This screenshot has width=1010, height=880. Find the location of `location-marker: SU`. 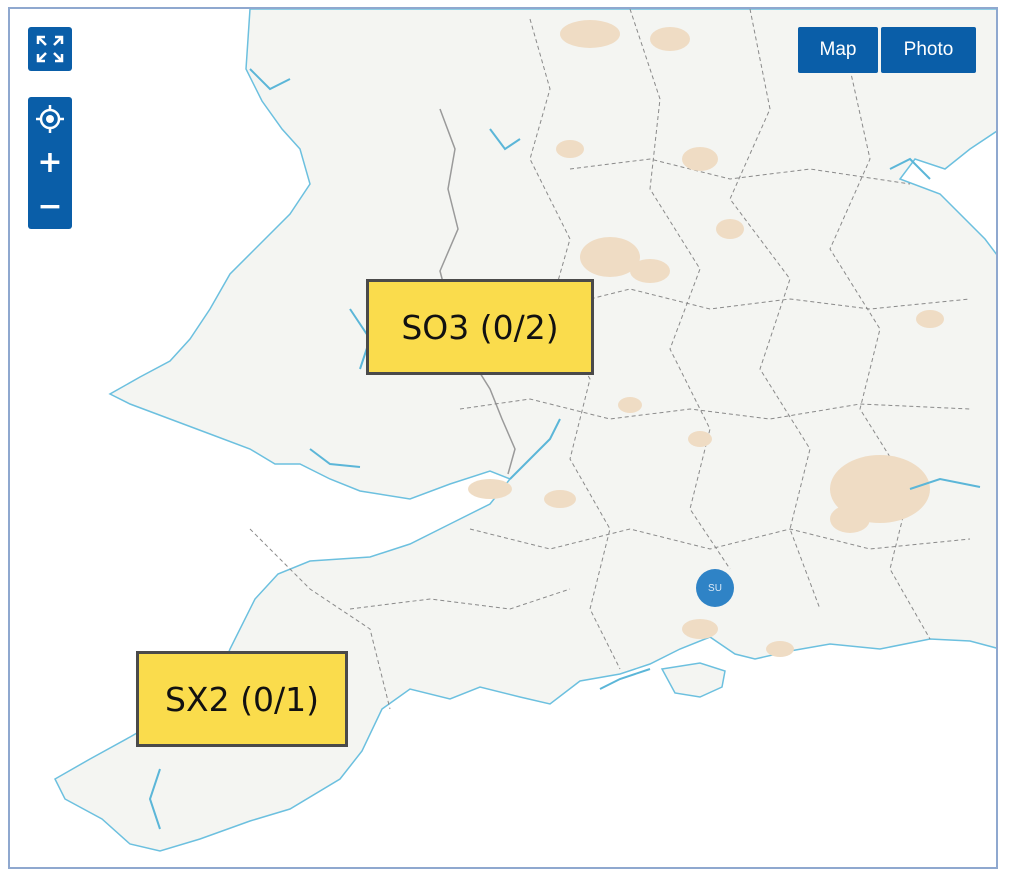

location-marker: SU is located at coordinates (715, 588).